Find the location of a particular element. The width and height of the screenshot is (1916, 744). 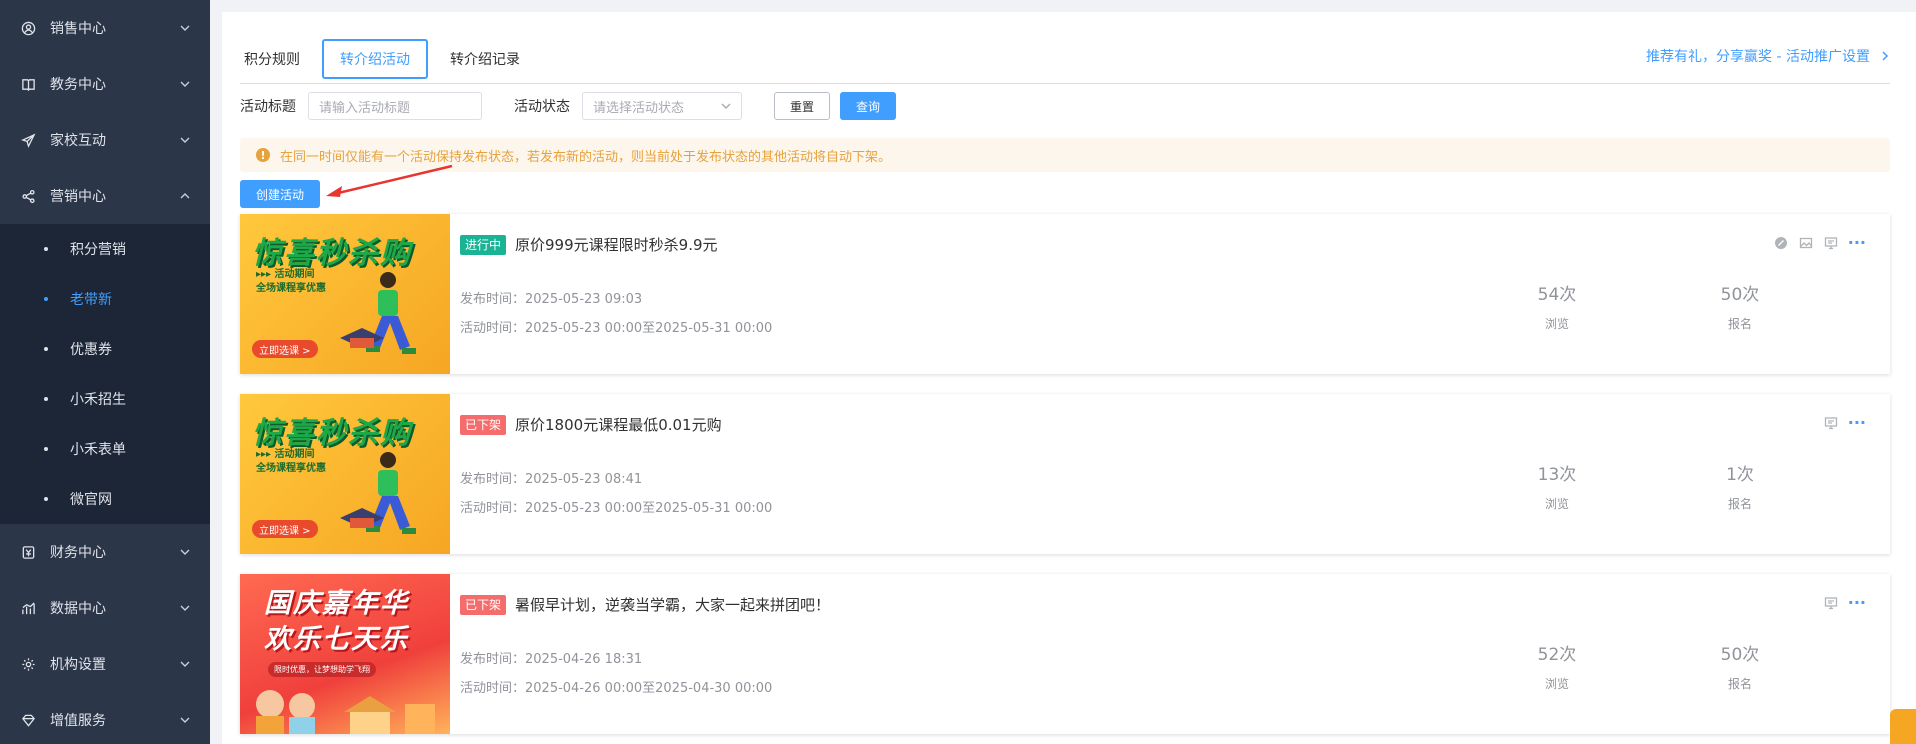

status-badge: 已下架 is located at coordinates (483, 424).